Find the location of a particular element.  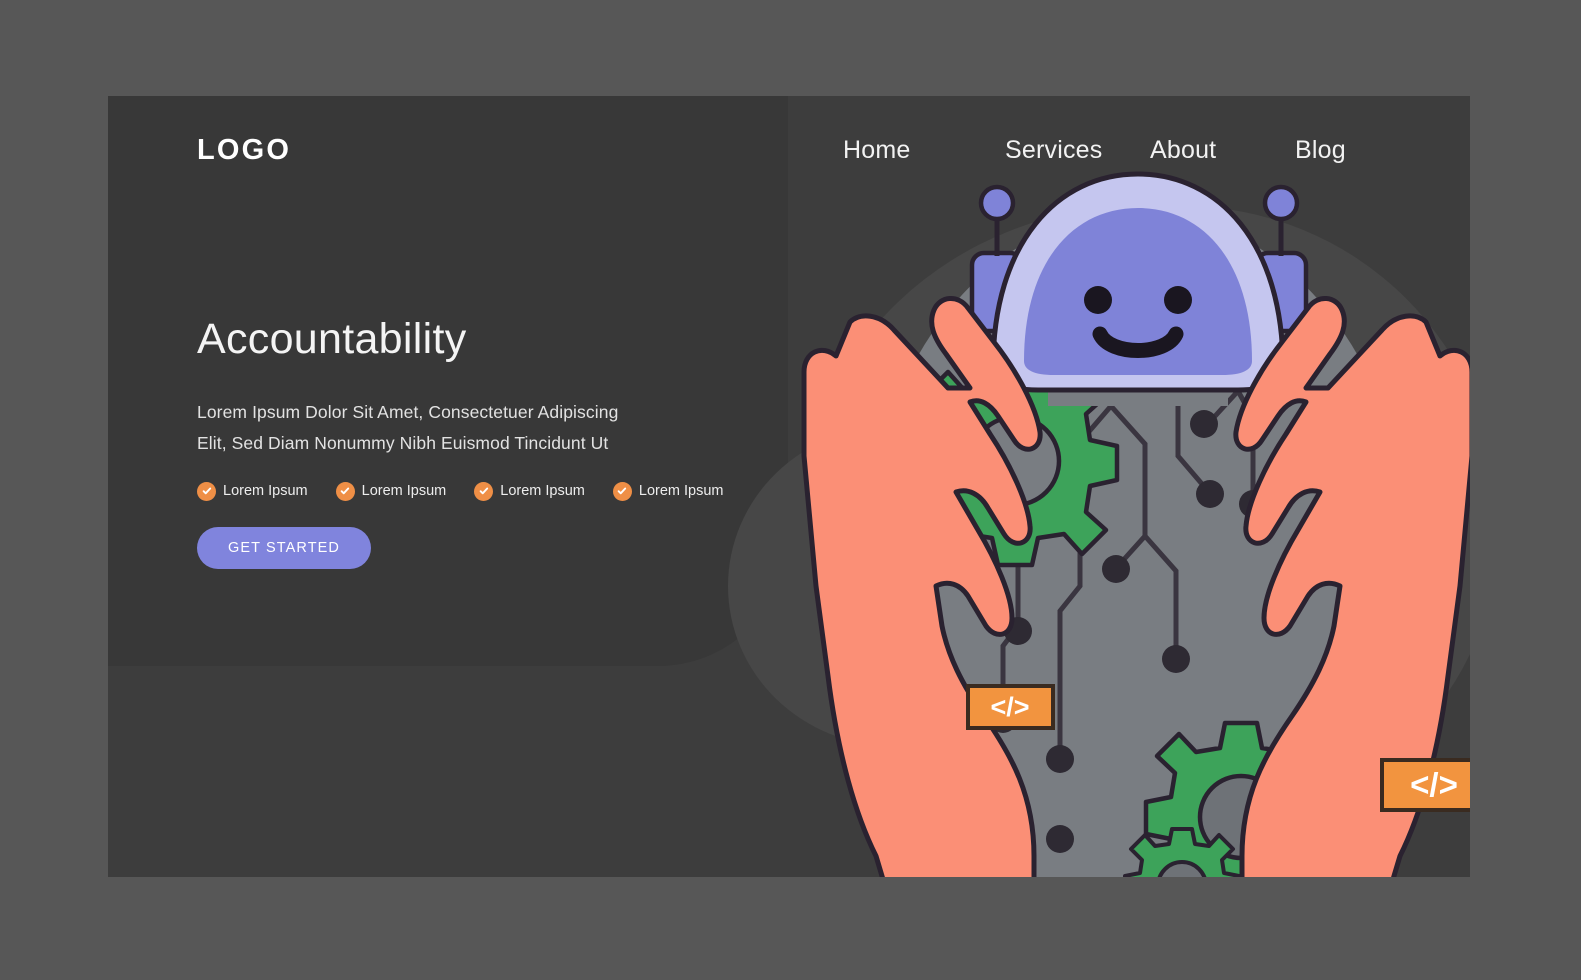

feature-item-1: Lorem Ipsum is located at coordinates (252, 491).